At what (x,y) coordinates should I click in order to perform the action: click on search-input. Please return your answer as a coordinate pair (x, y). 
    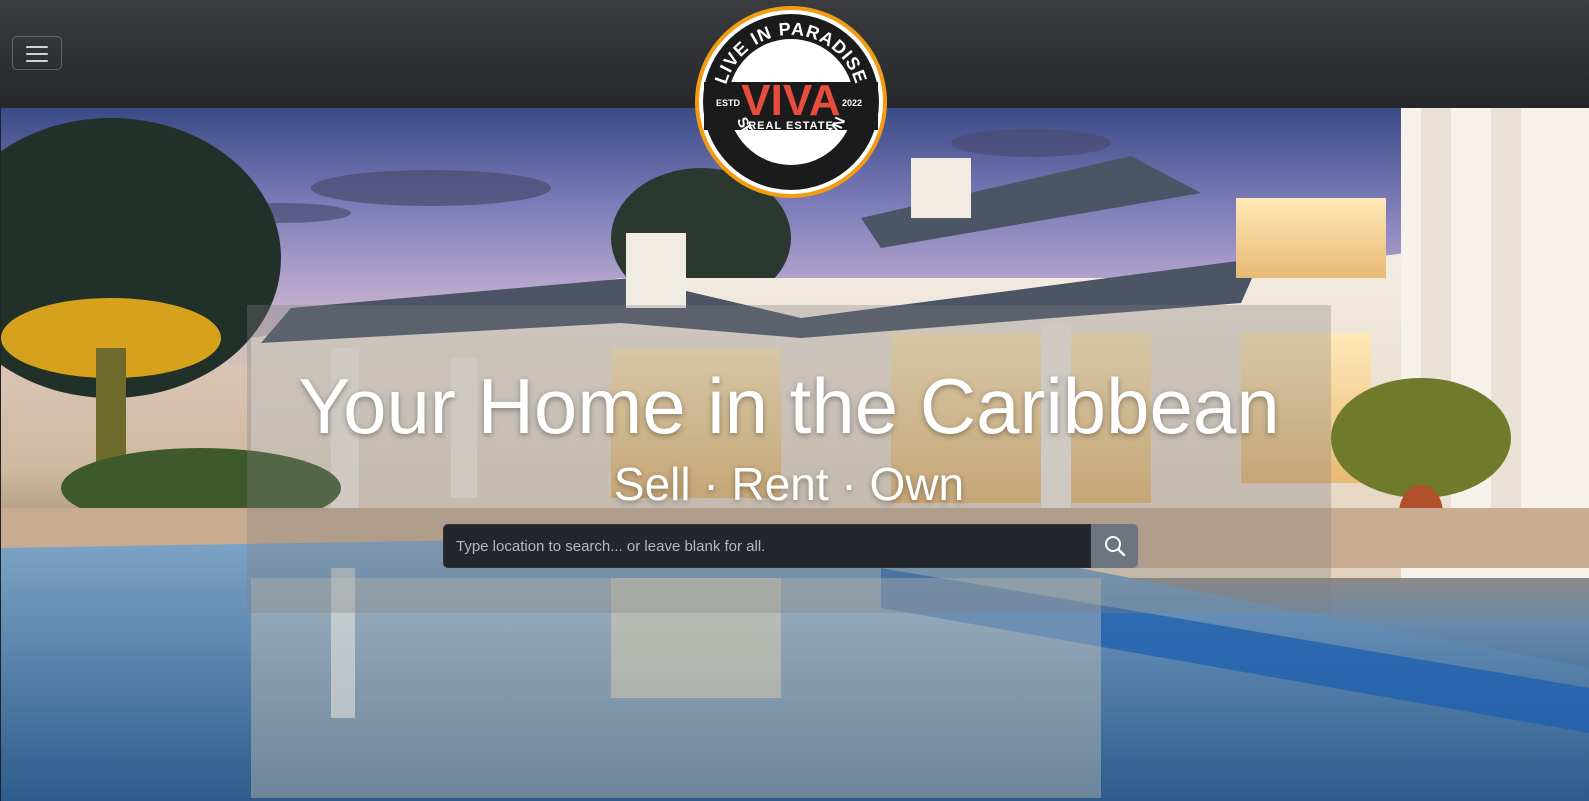
    Looking at the image, I should click on (767, 546).